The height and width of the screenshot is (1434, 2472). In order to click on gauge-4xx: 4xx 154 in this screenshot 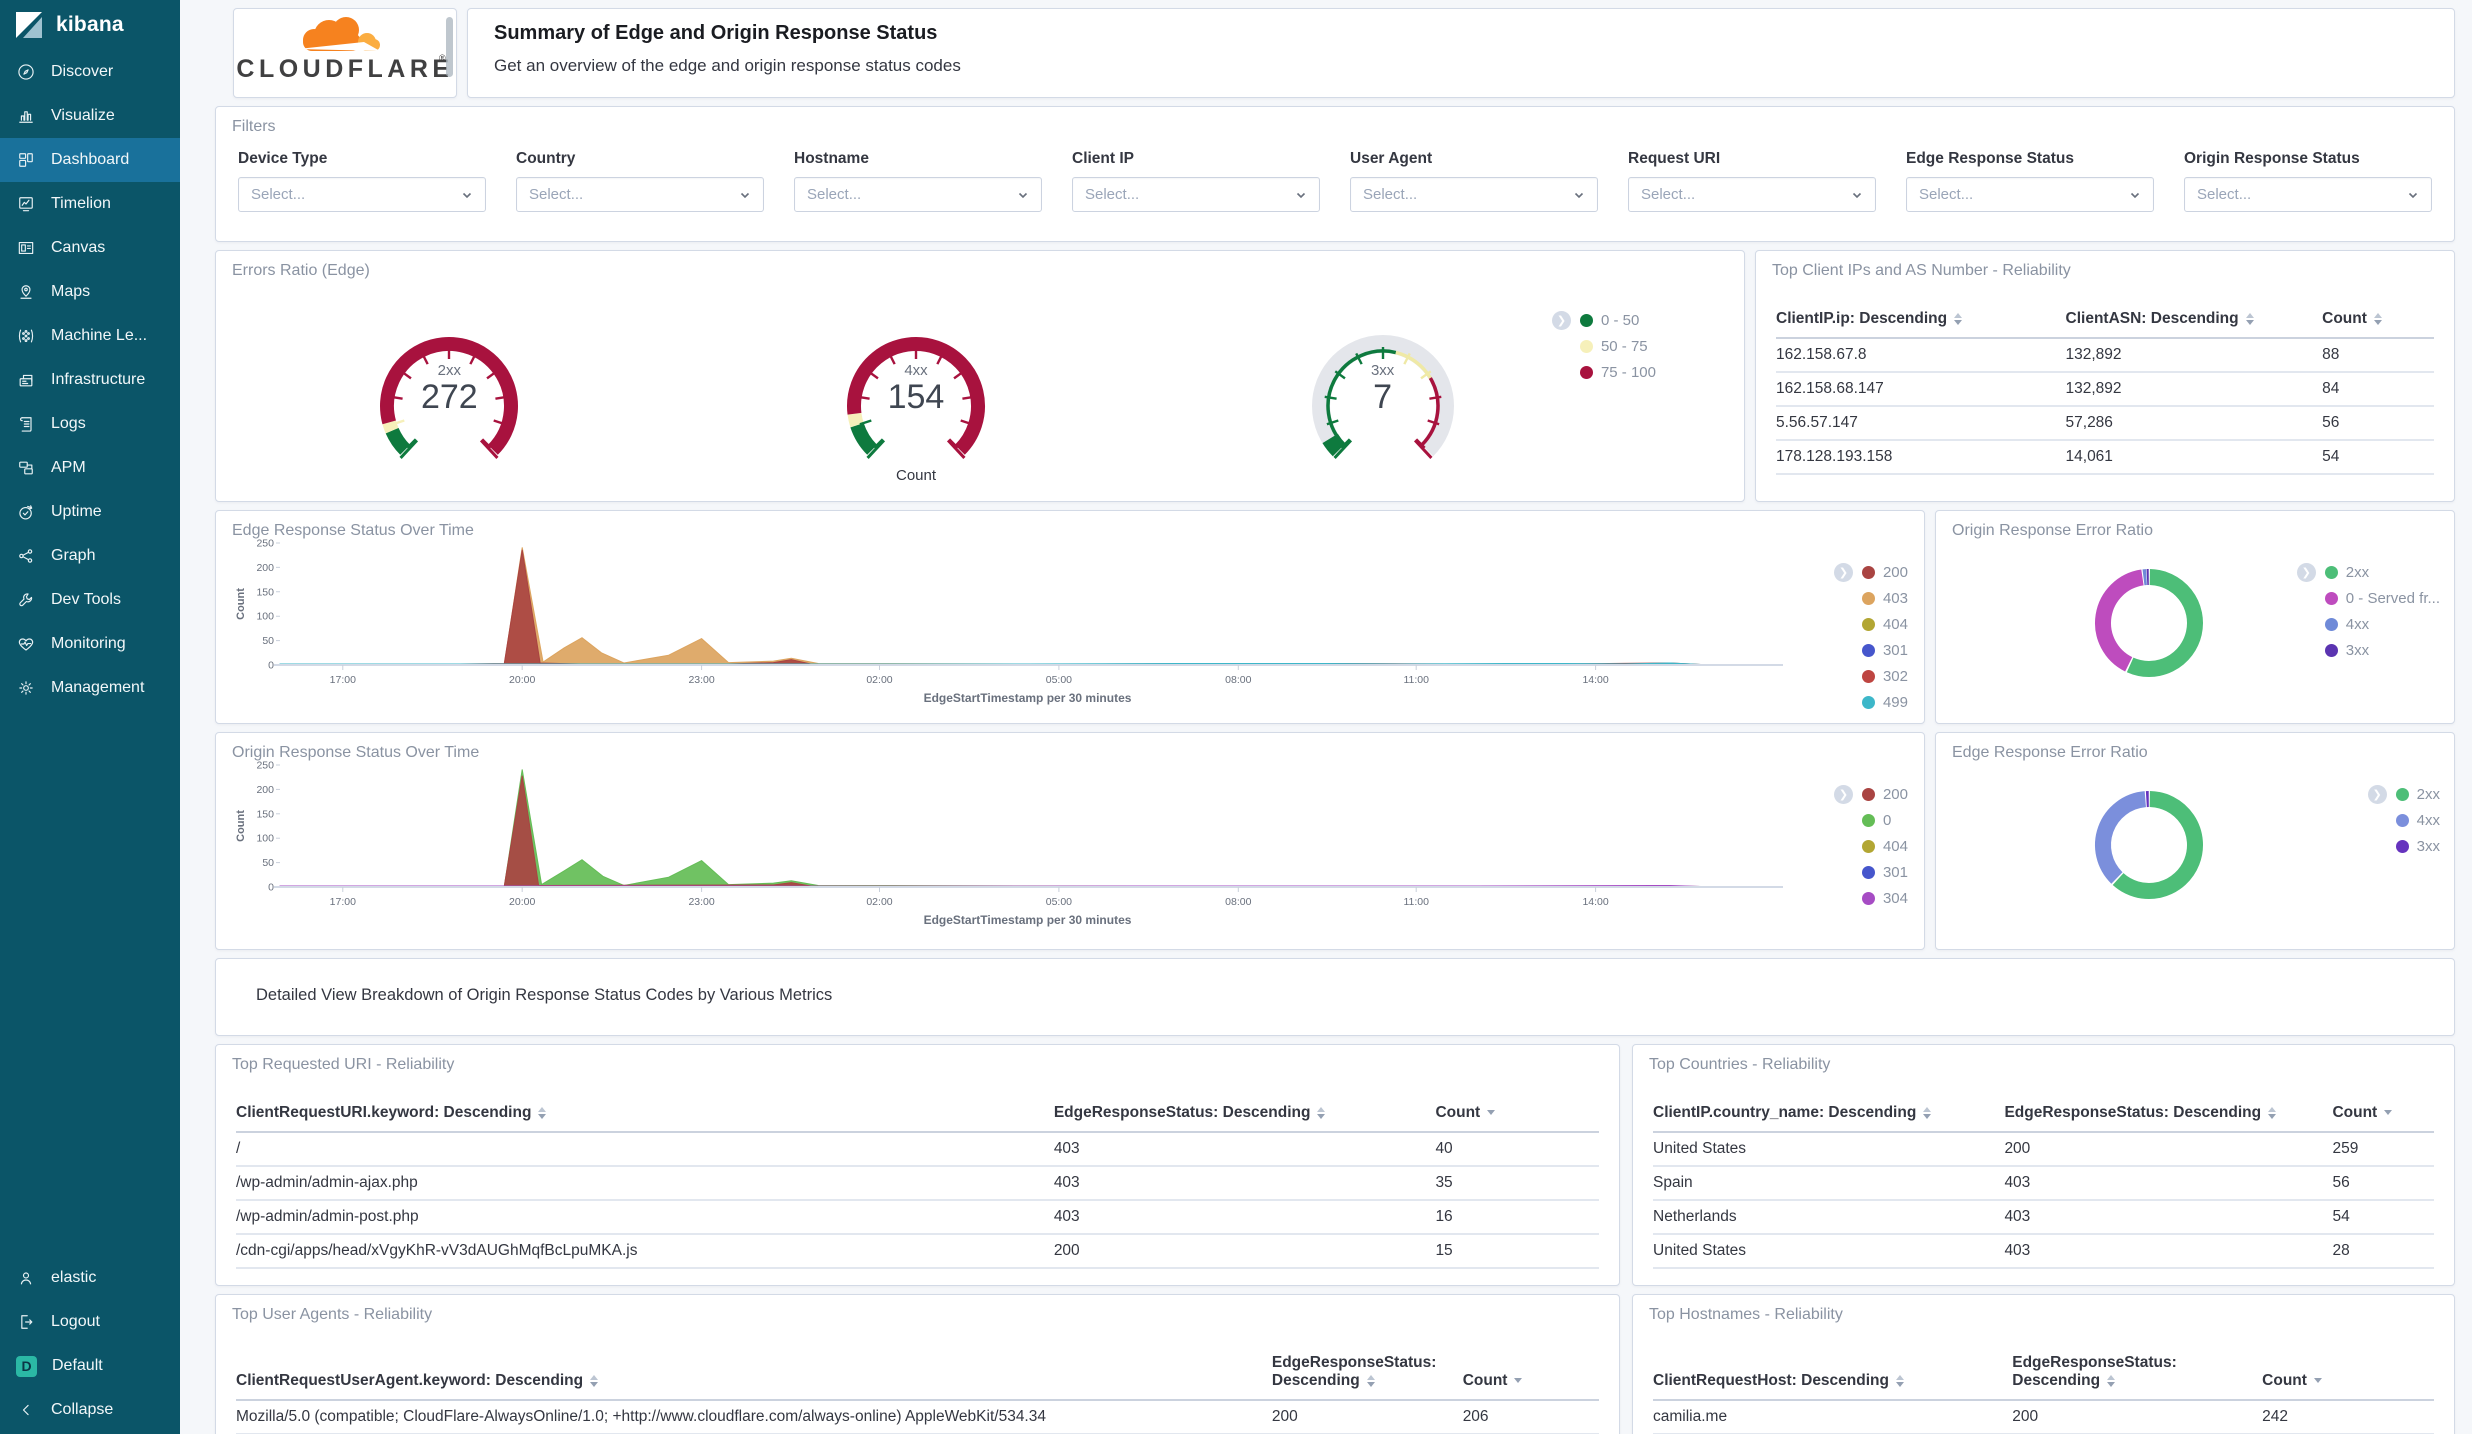, I will do `click(916, 390)`.